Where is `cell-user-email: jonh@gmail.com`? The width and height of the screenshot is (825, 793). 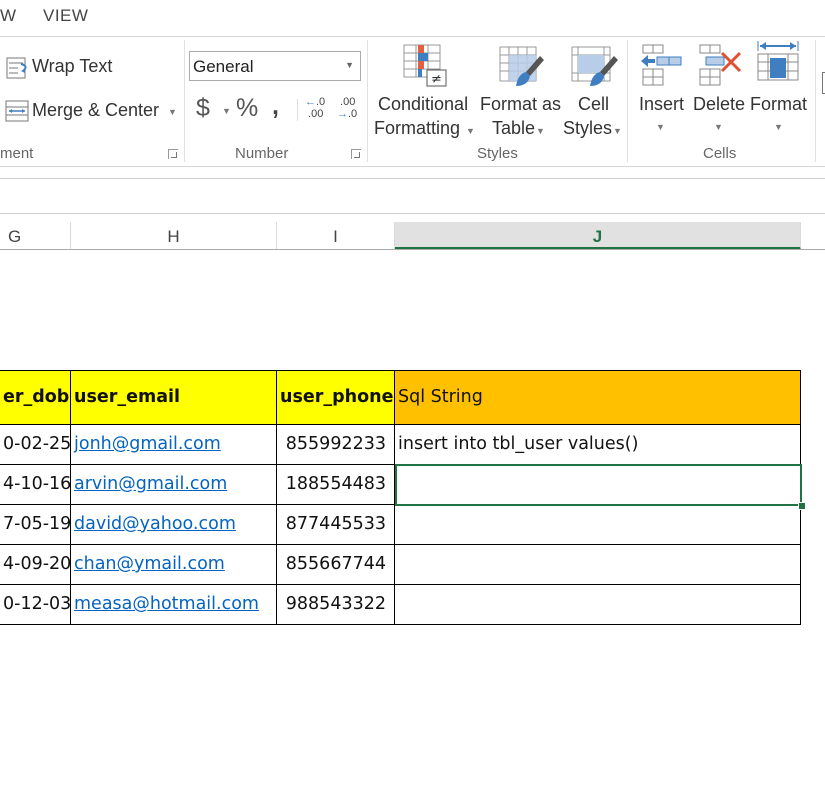
cell-user-email: jonh@gmail.com is located at coordinates (174, 444).